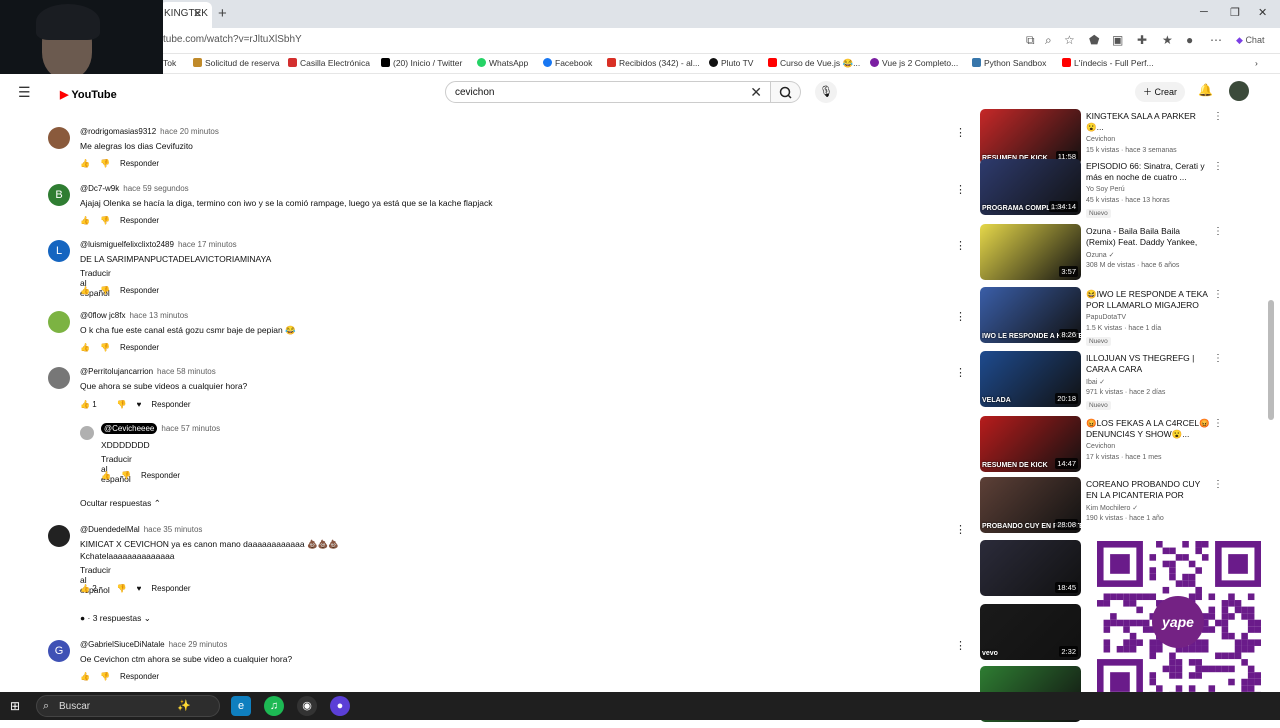  I want to click on edge-icon: e, so click(241, 706).